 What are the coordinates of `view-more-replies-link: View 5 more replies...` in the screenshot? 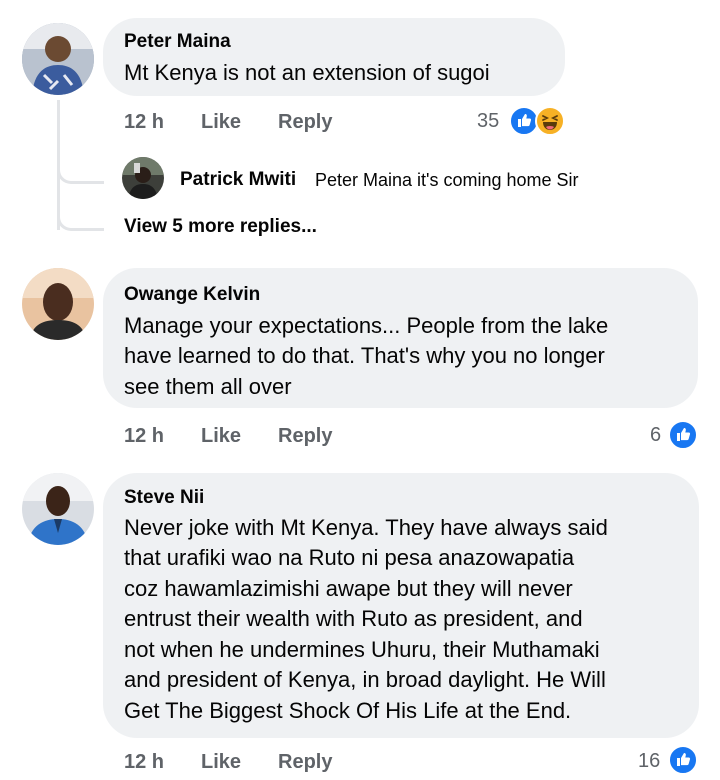 It's located at (220, 227).